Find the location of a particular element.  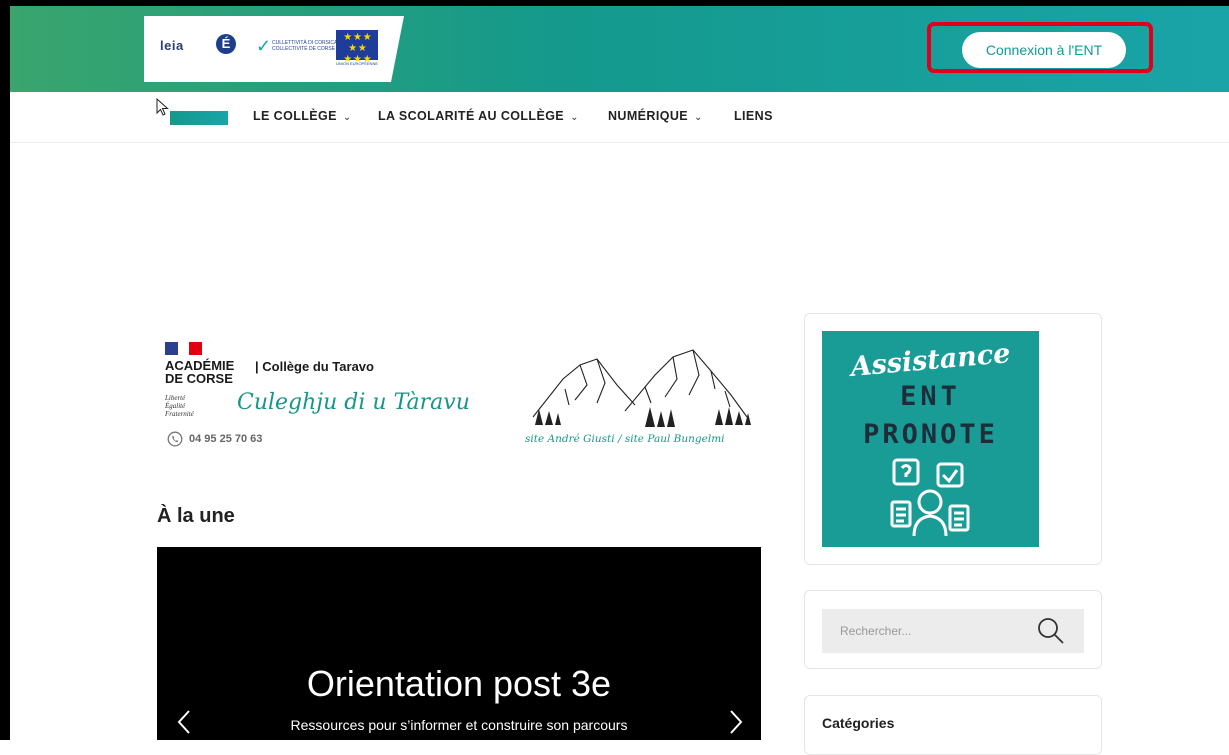

categories-title: Catégories is located at coordinates (858, 723).